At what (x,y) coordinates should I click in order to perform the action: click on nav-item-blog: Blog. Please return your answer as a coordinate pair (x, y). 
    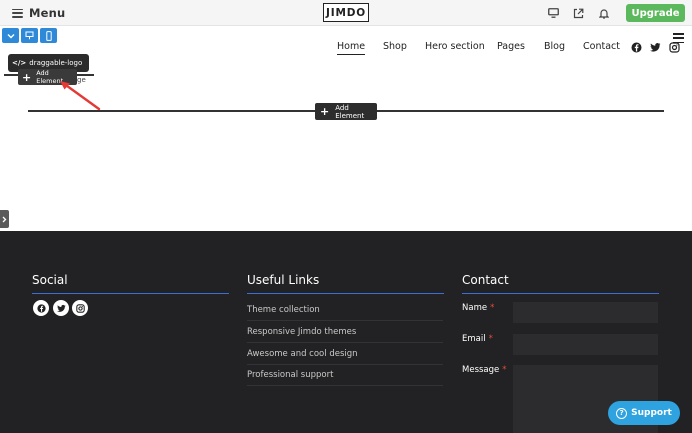
    Looking at the image, I should click on (554, 46).